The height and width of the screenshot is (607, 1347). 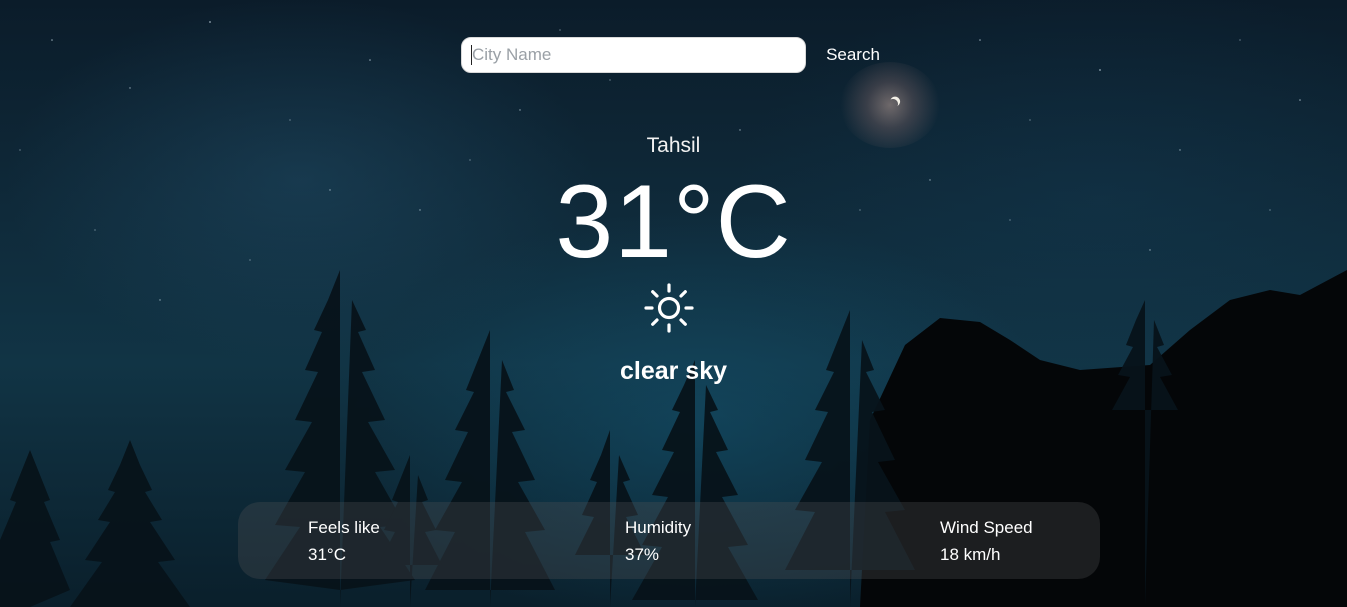 I want to click on temperature-display: 31°C, so click(x=673, y=222).